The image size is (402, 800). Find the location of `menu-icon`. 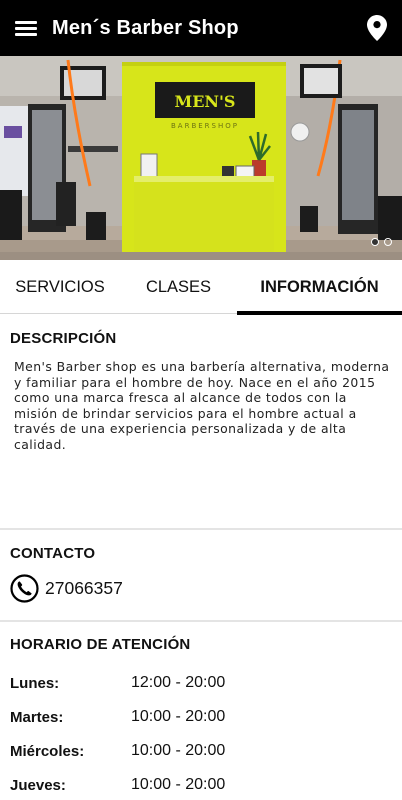

menu-icon is located at coordinates (26, 28).